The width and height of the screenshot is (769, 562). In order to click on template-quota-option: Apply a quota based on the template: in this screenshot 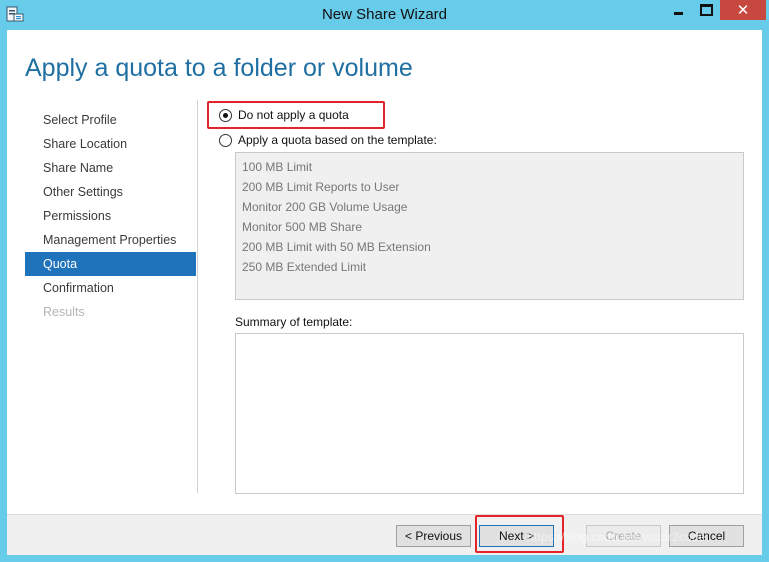, I will do `click(328, 140)`.